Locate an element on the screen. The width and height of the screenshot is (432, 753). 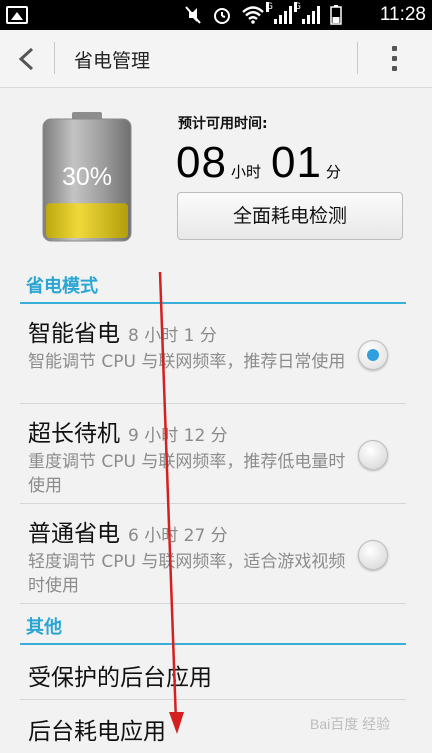
overflow-menu-icon is located at coordinates (395, 59).